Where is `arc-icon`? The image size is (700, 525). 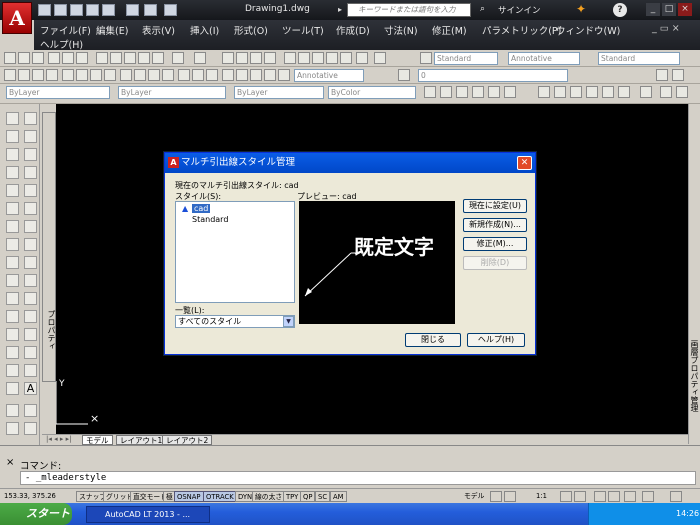
arc-icon is located at coordinates (82, 75).